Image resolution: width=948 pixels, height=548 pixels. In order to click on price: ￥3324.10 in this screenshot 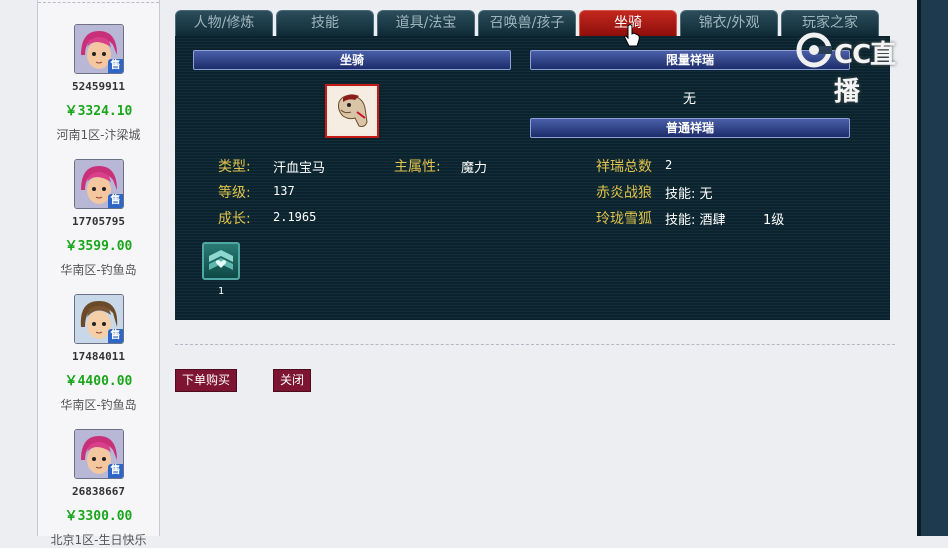, I will do `click(98, 111)`.